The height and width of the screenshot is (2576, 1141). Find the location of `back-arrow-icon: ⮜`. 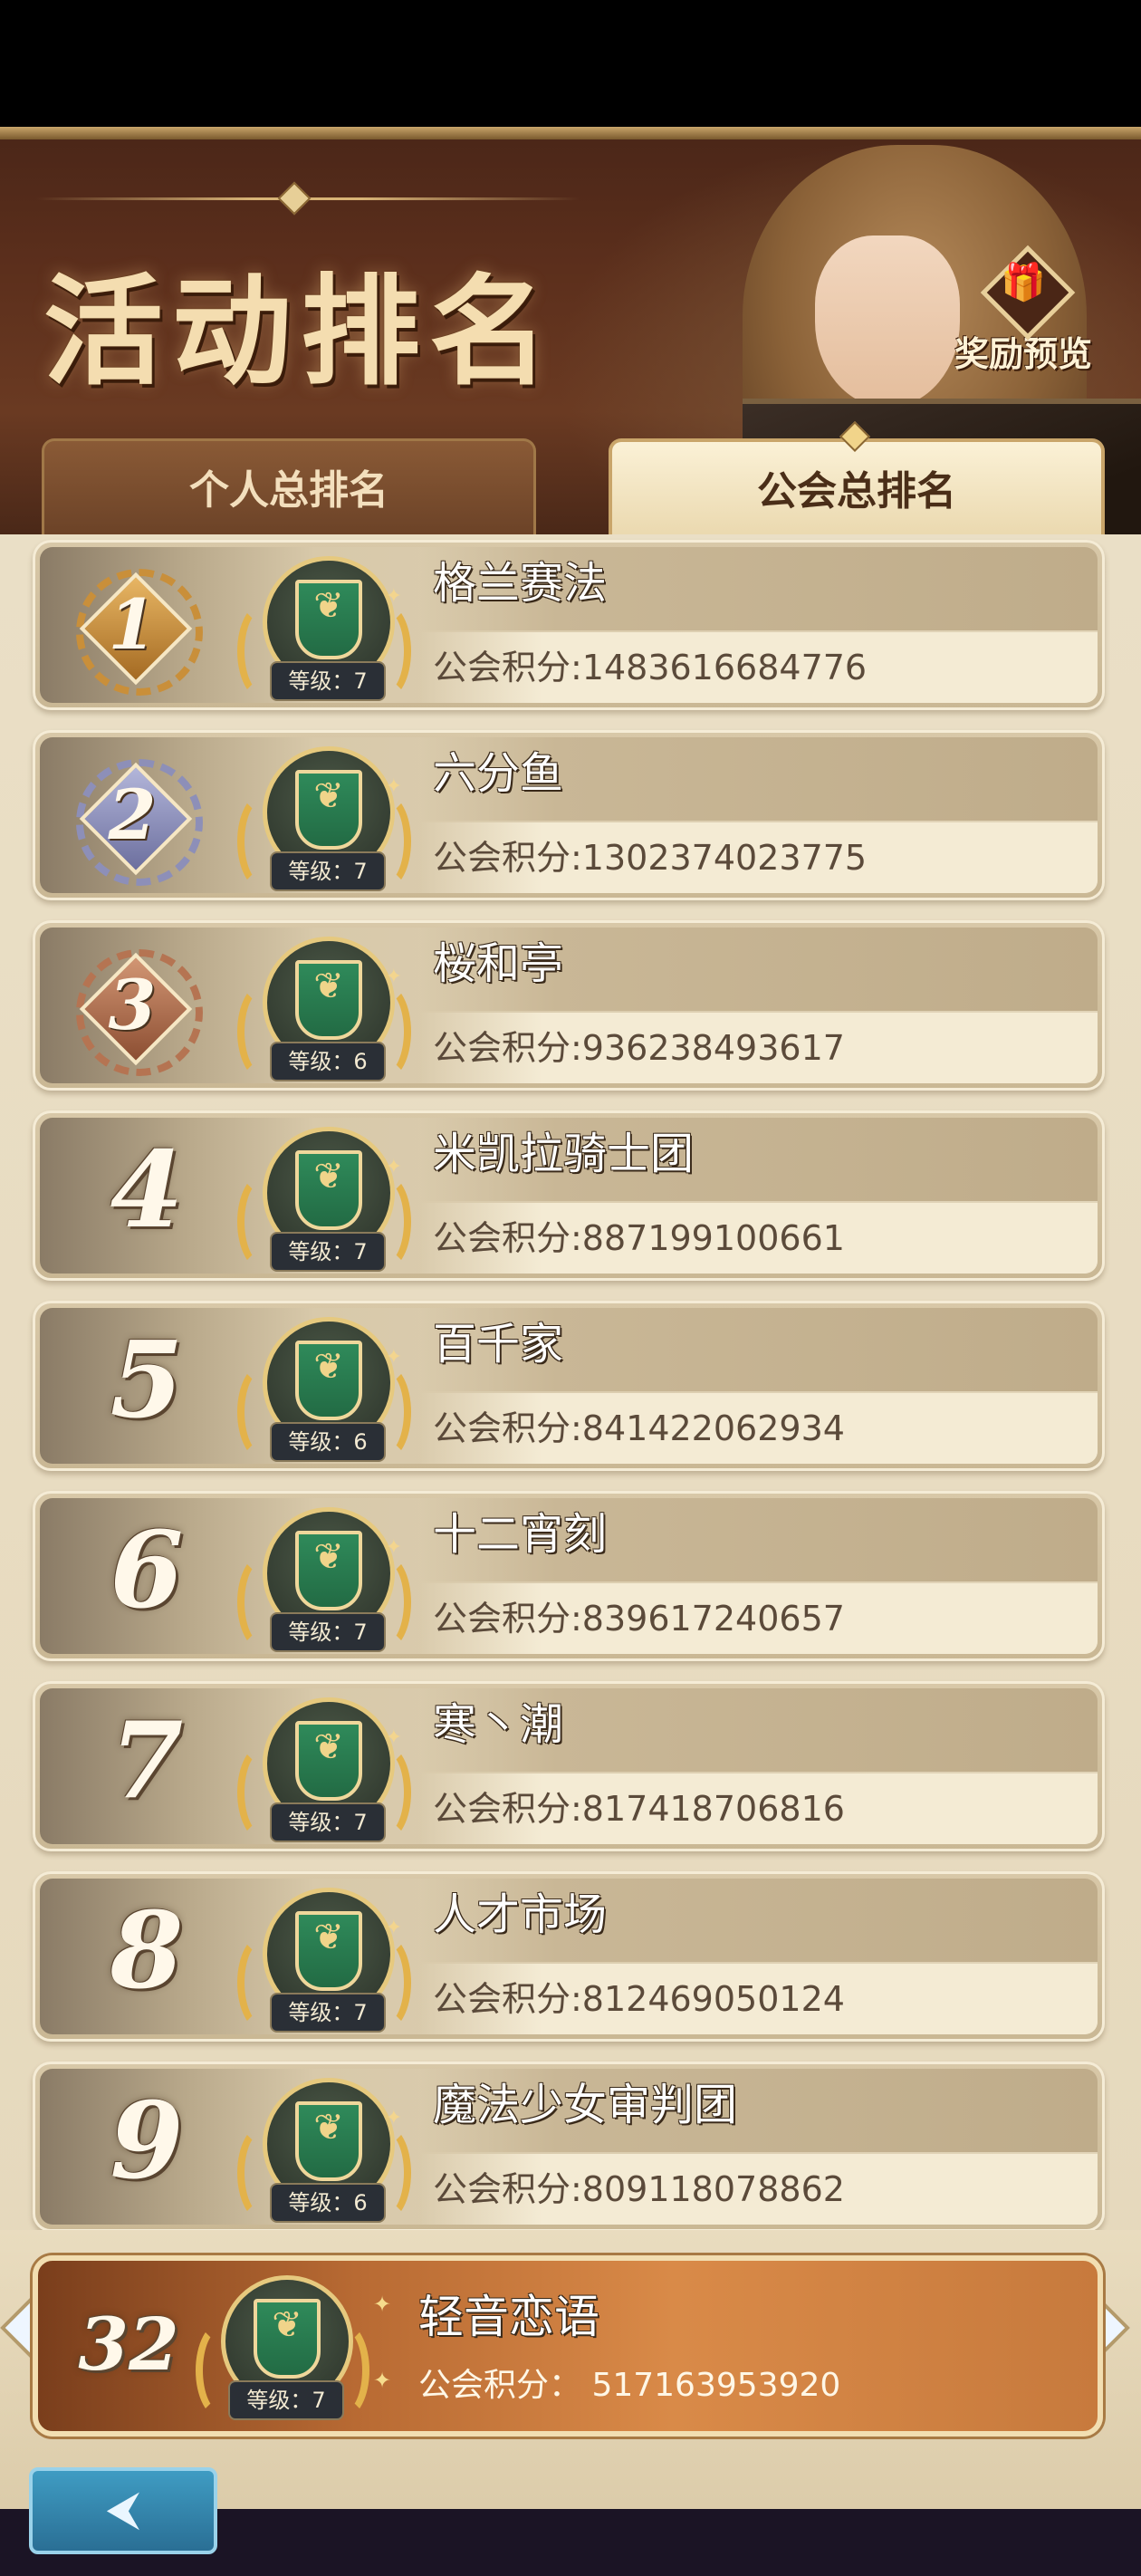

back-arrow-icon: ⮜ is located at coordinates (123, 2509).